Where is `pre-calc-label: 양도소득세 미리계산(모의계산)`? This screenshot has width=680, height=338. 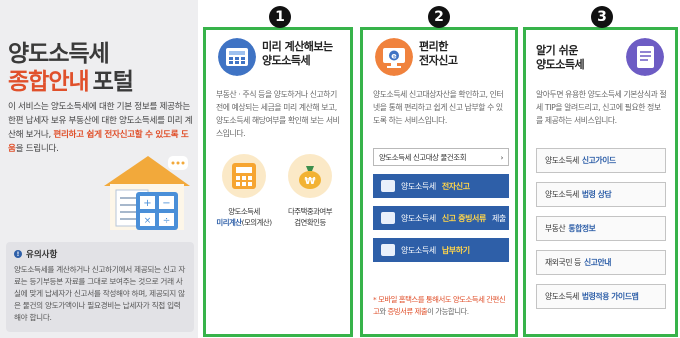 pre-calc-label: 양도소득세 미리계산(모의계산) is located at coordinates (244, 217).